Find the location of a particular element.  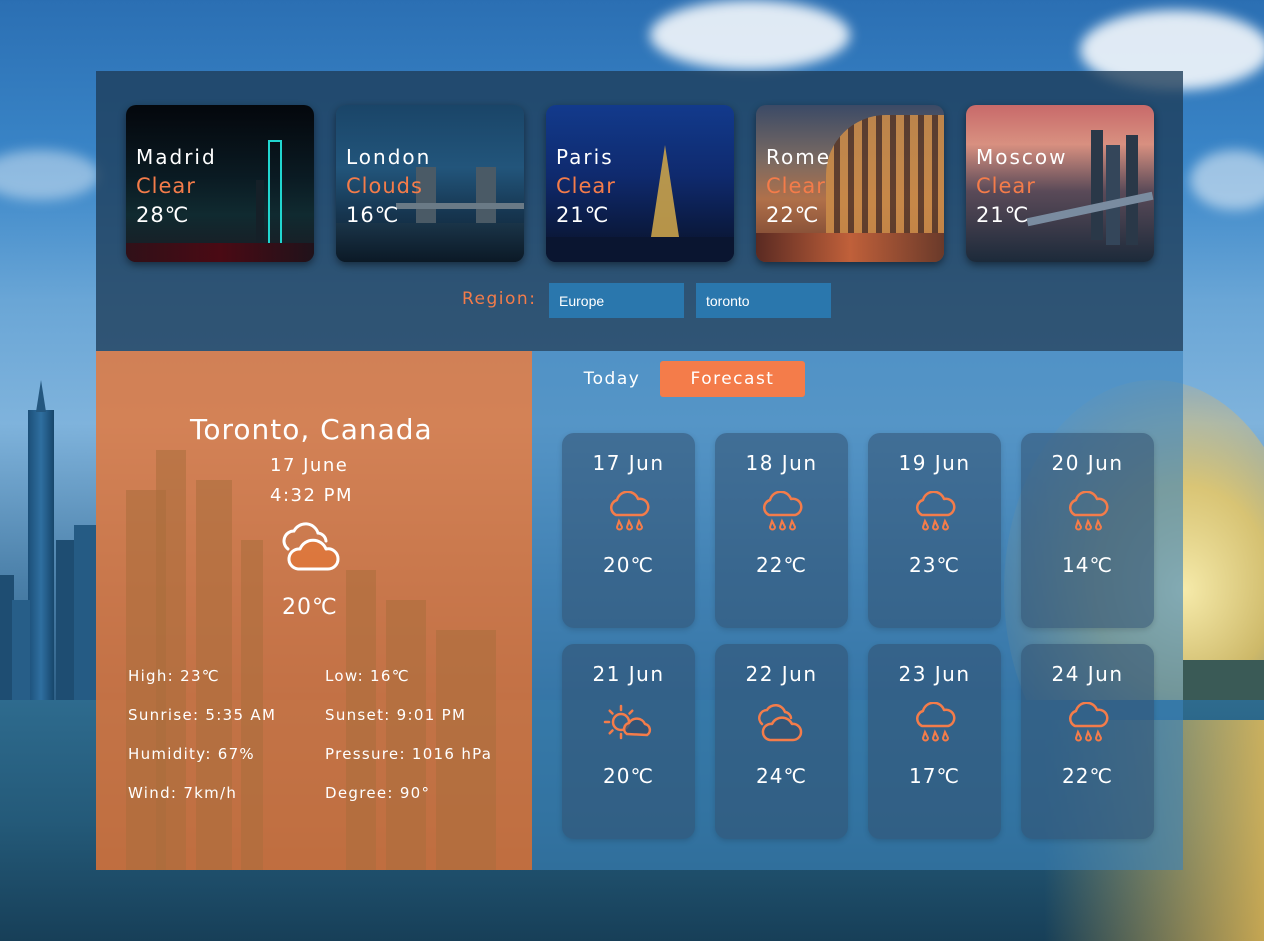

forecast-temp: 23℃ is located at coordinates (934, 565).